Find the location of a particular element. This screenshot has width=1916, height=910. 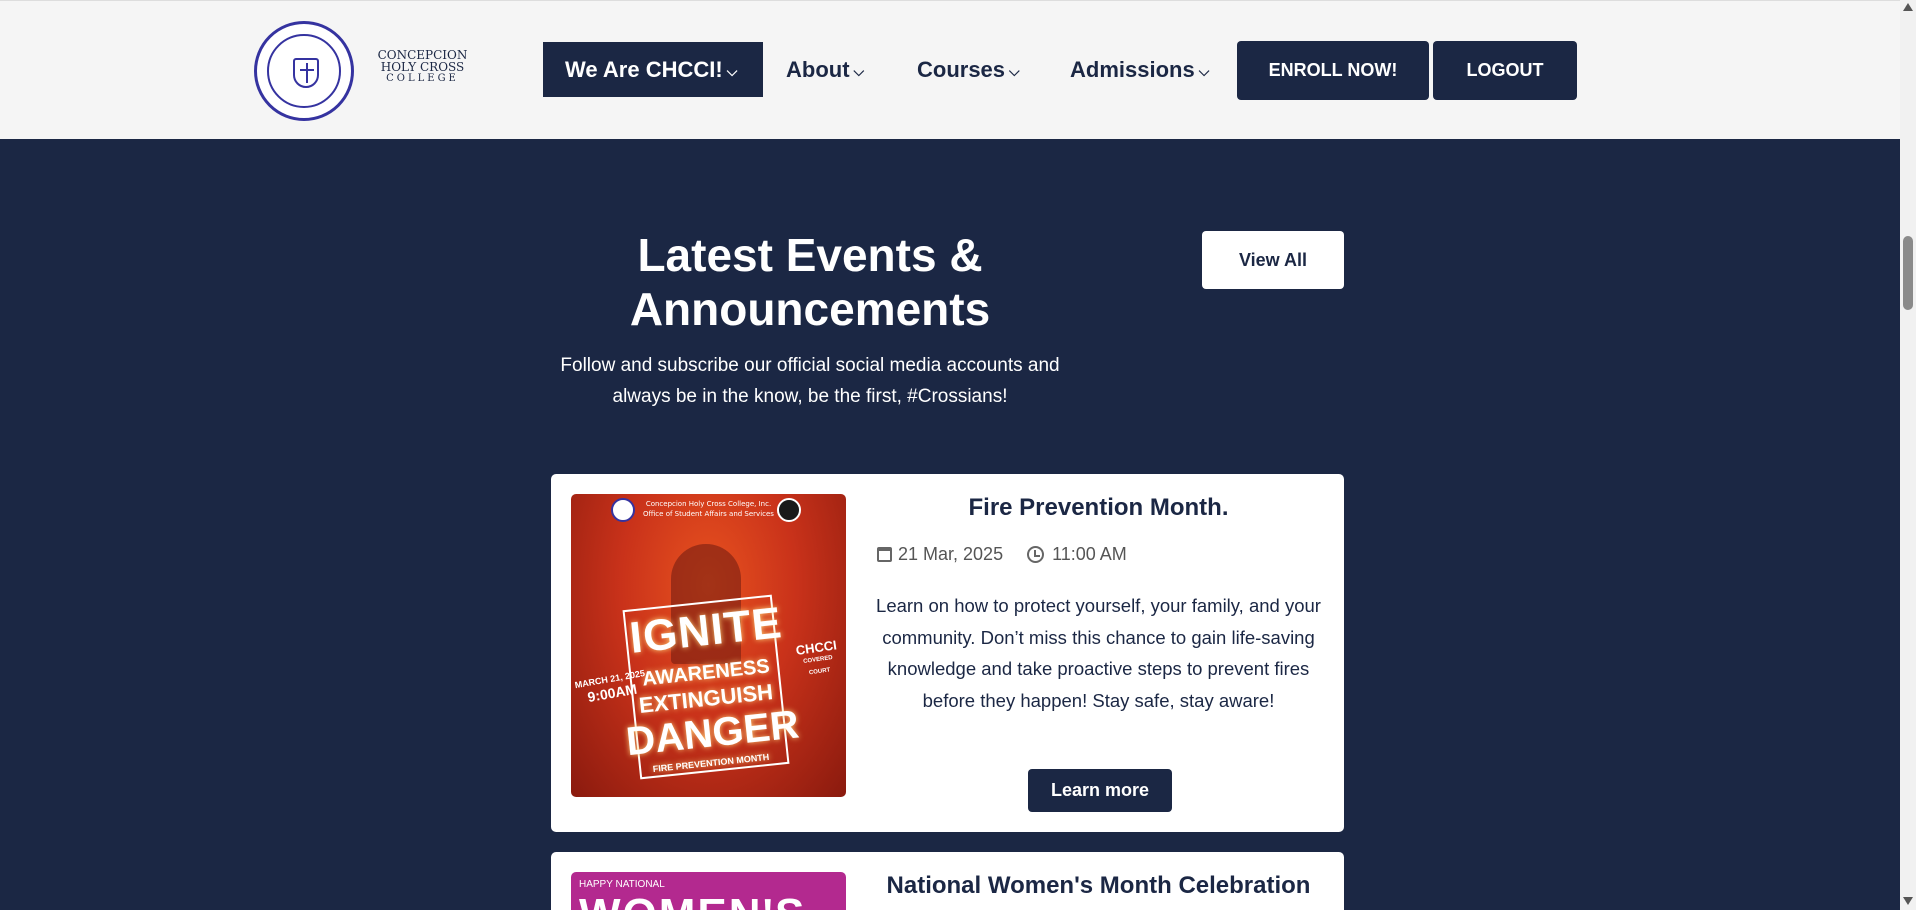

seal-cross-vertical is located at coordinates (307, 73).